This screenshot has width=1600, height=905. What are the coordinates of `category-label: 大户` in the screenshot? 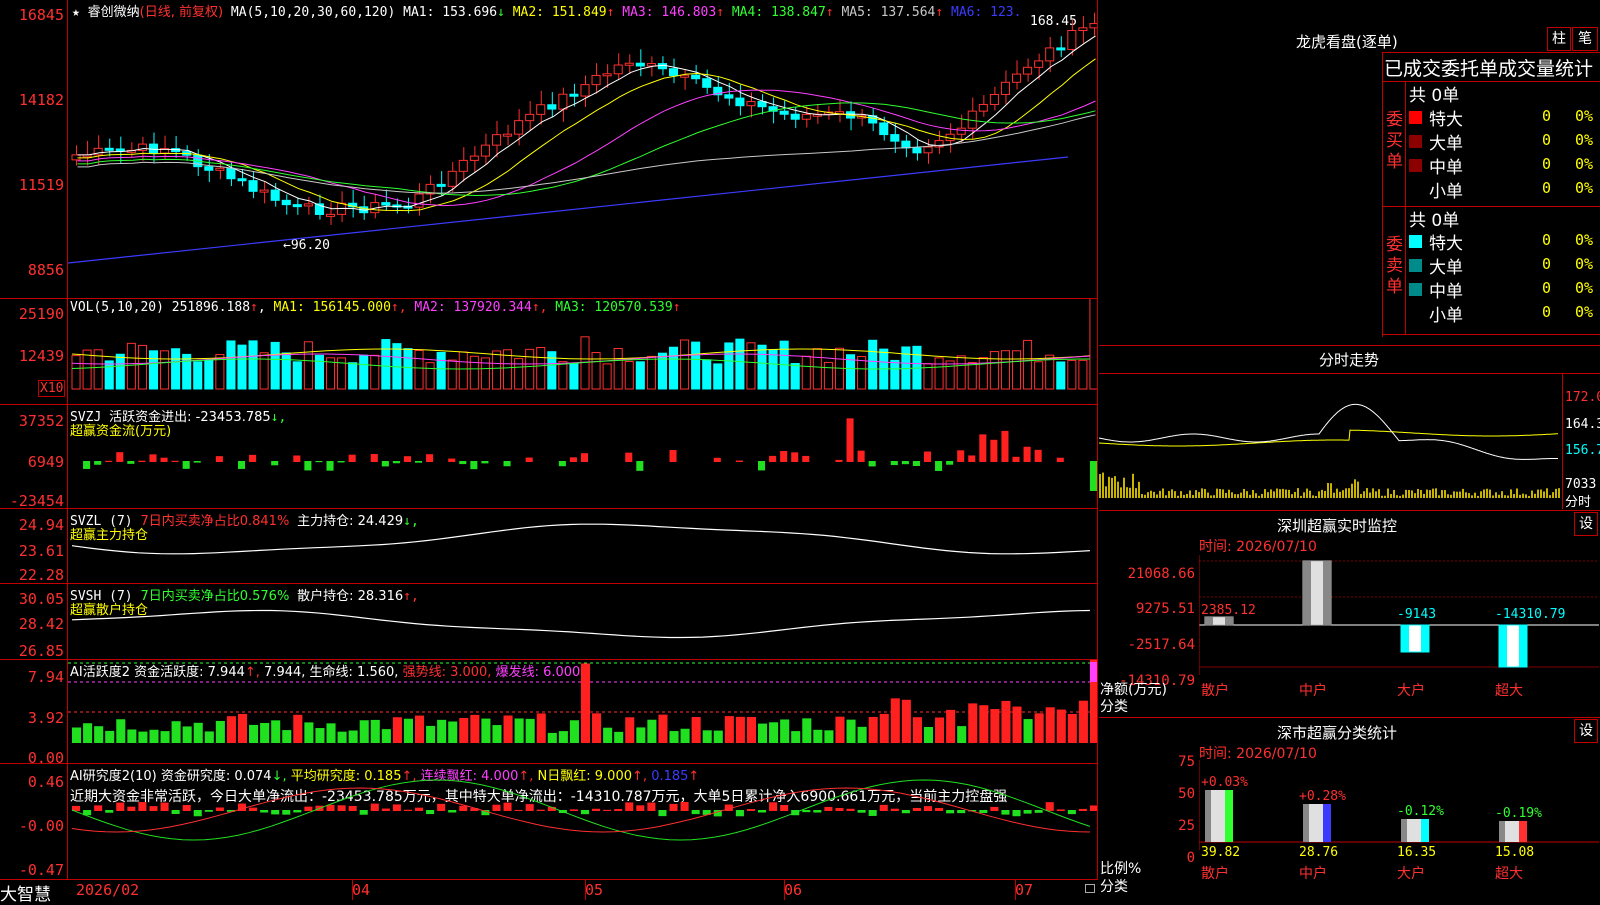 It's located at (1411, 690).